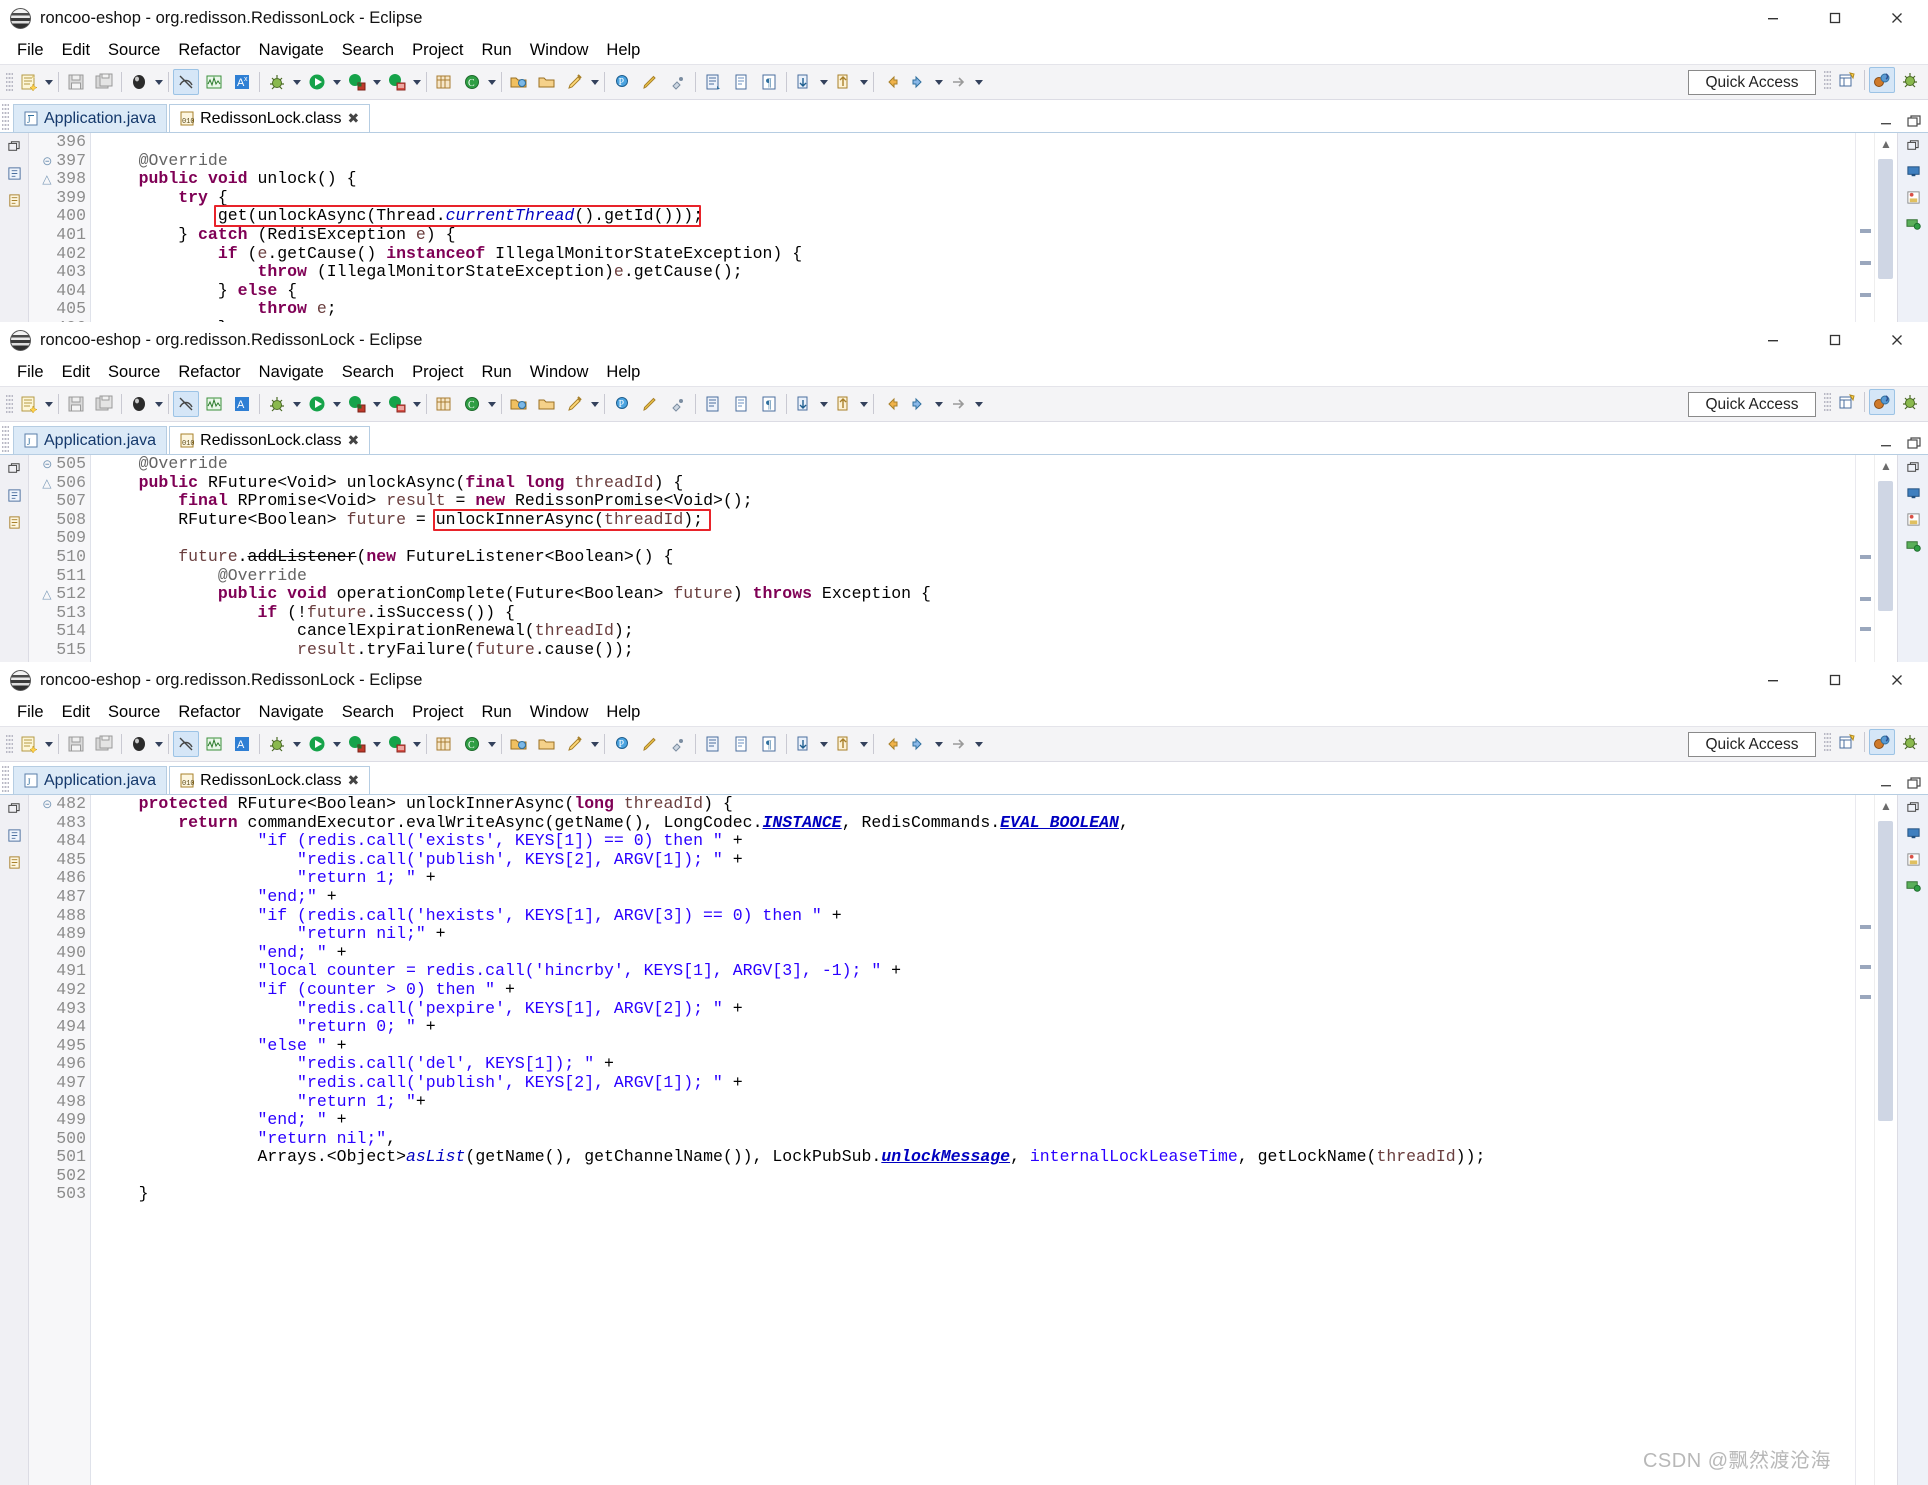 The width and height of the screenshot is (1928, 1485). I want to click on code-line: "end; " +, so click(973, 1120).